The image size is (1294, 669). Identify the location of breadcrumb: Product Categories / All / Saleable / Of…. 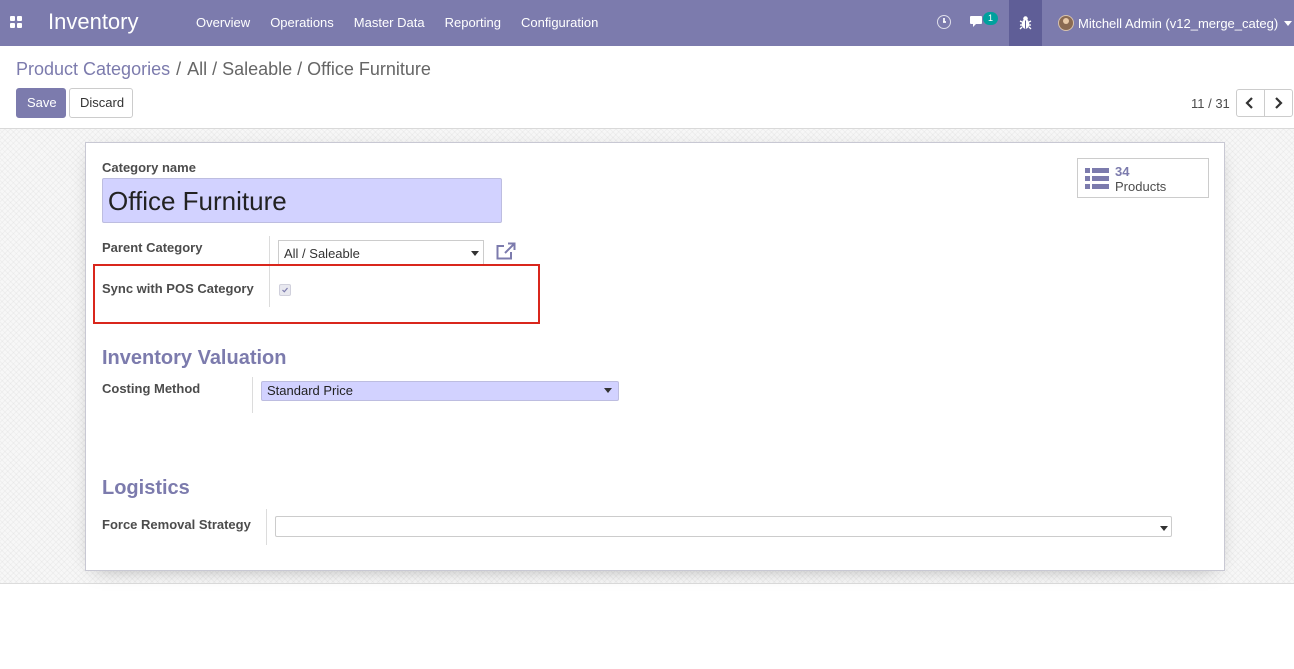
(223, 69).